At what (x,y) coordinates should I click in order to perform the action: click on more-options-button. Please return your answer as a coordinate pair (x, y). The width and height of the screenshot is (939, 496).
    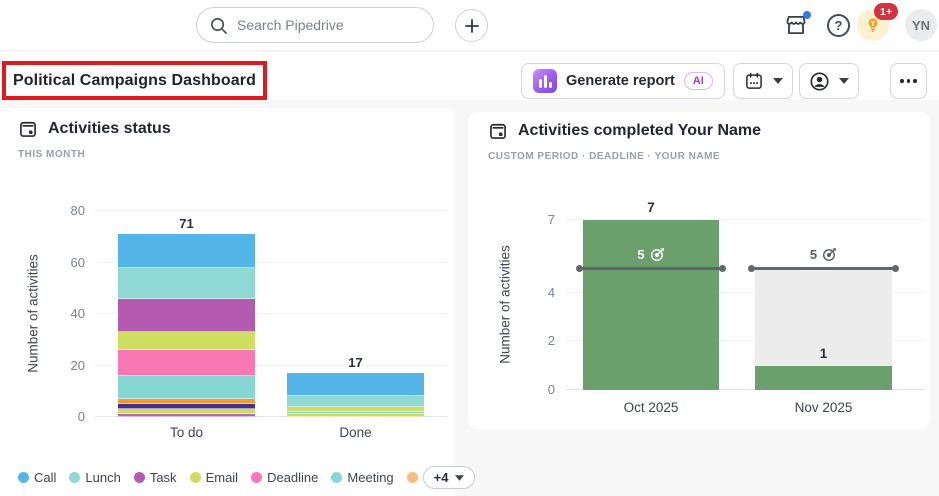
    Looking at the image, I should click on (908, 81).